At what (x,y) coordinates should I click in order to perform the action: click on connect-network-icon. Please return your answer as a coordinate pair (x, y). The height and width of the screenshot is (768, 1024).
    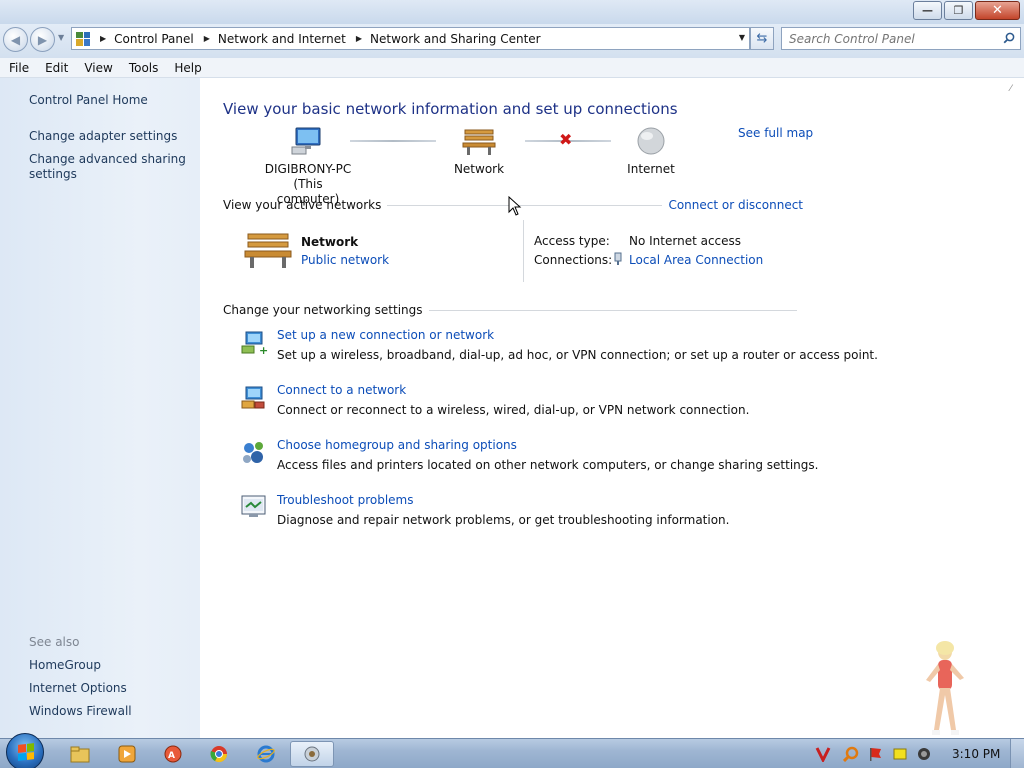
    Looking at the image, I should click on (253, 397).